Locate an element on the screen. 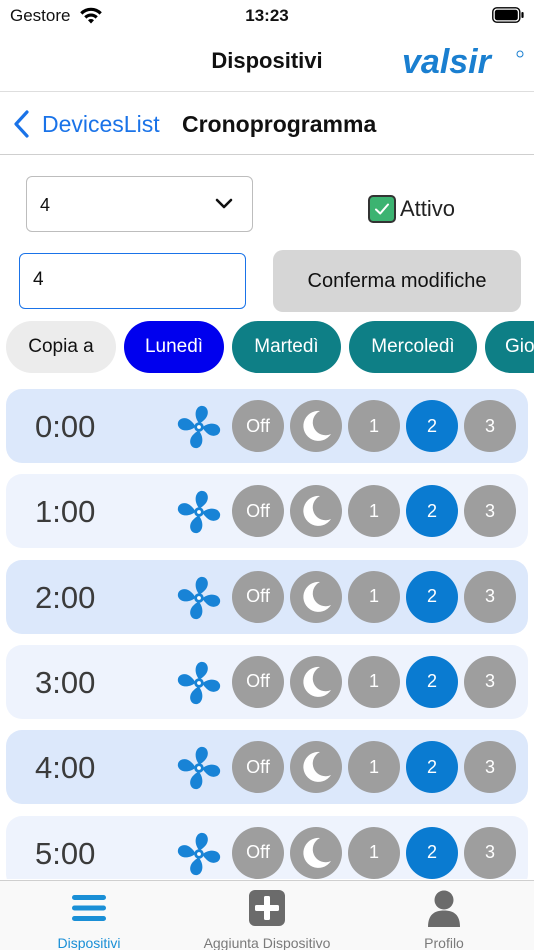 The height and width of the screenshot is (950, 534). day-tab-thursday: Gio is located at coordinates (509, 347).